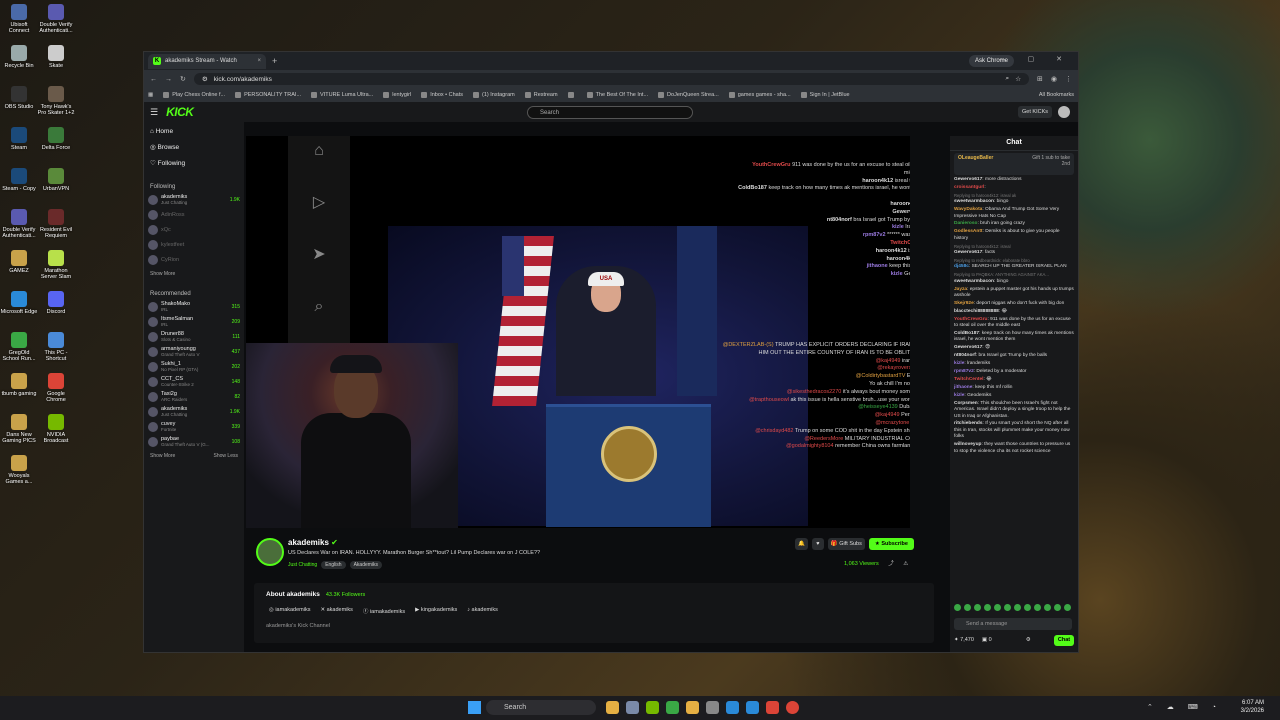  Describe the element at coordinates (1014, 282) in the screenshot. I see `chat-message: sweetwarmbacon: bingo` at that location.